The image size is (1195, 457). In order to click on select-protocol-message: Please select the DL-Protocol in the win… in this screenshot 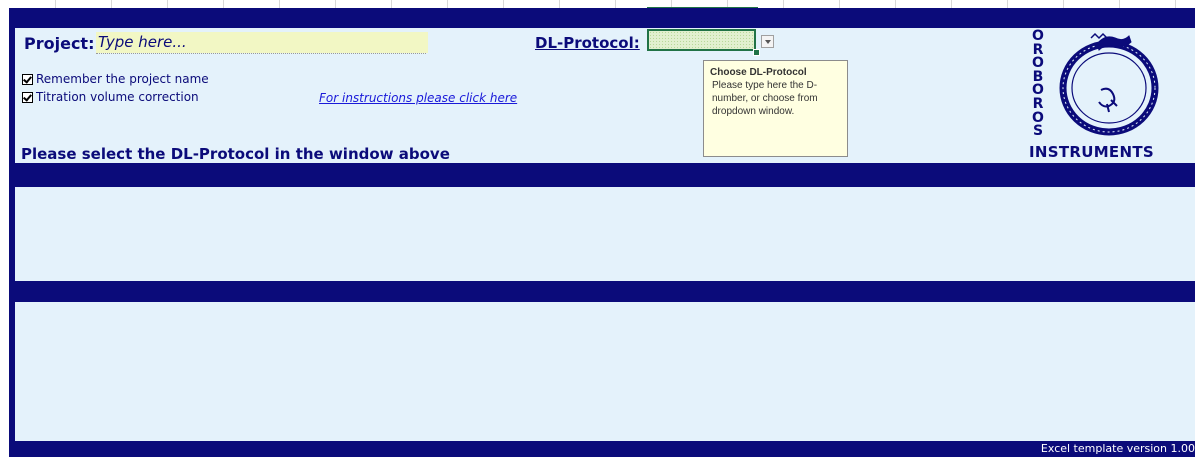, I will do `click(235, 154)`.